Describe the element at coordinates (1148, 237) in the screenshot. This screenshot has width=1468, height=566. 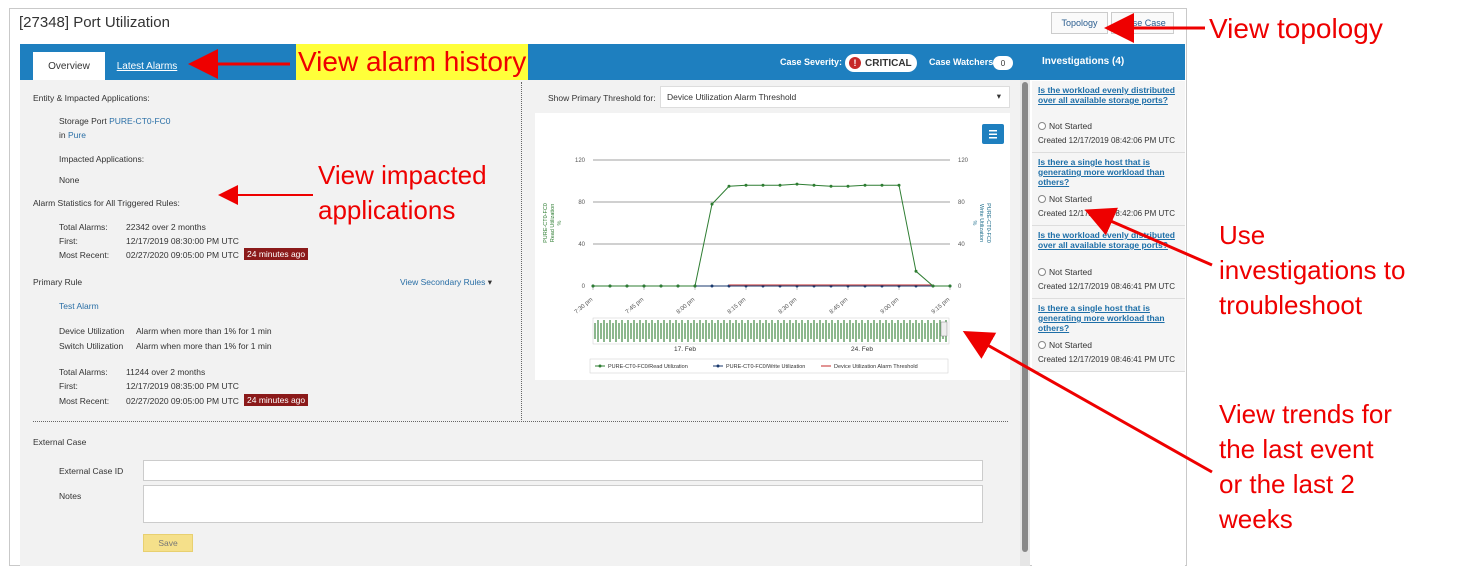
I see `arrow-investigations` at that location.